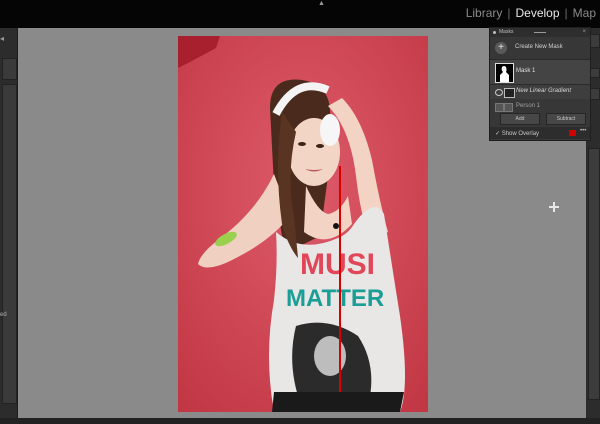 The height and width of the screenshot is (424, 600). Describe the element at coordinates (300, 421) in the screenshot. I see `filmstrip-edge` at that location.